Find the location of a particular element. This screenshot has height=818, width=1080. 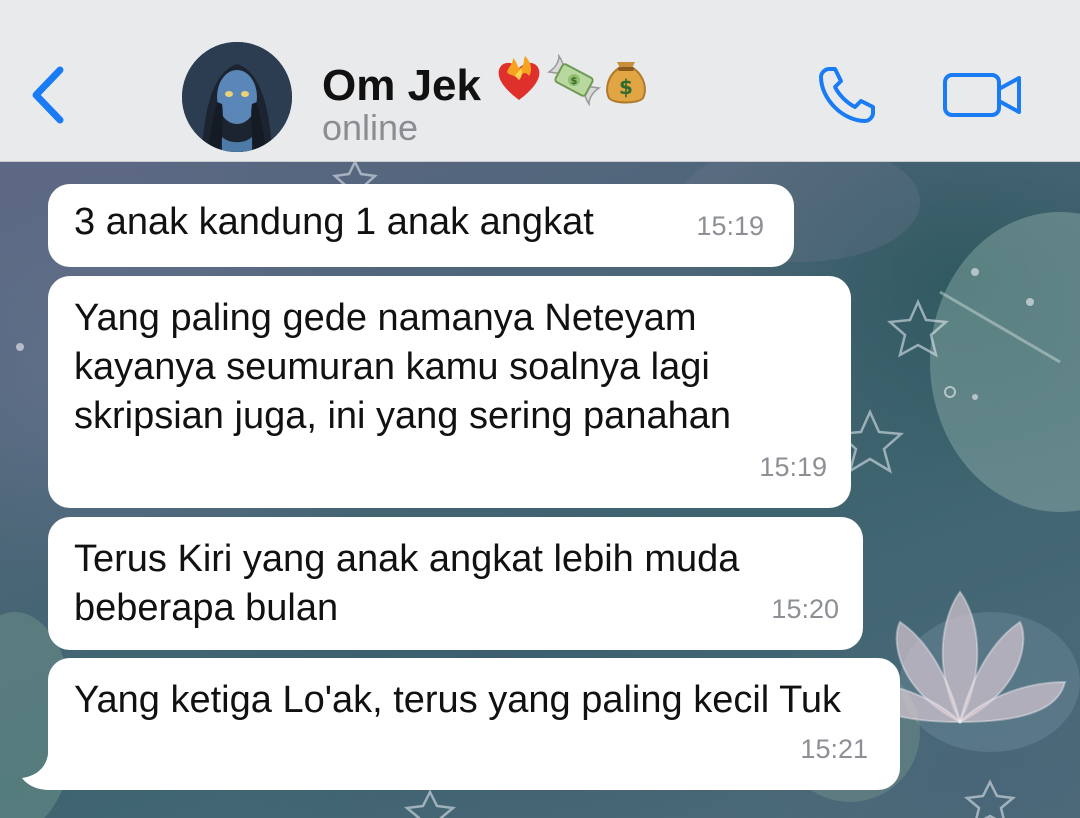

voice-call-button is located at coordinates (847, 97).